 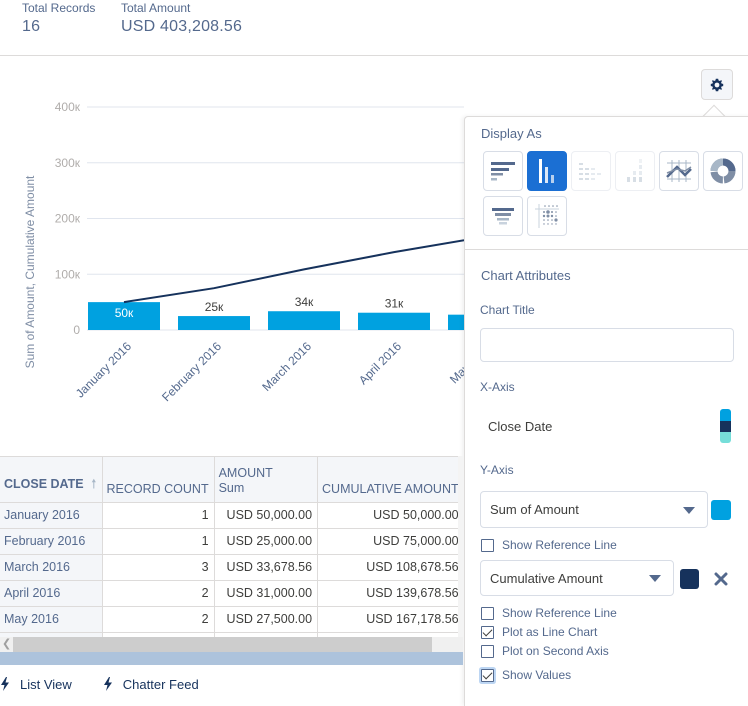 I want to click on x-tick-label: April 2016, so click(x=380, y=363).